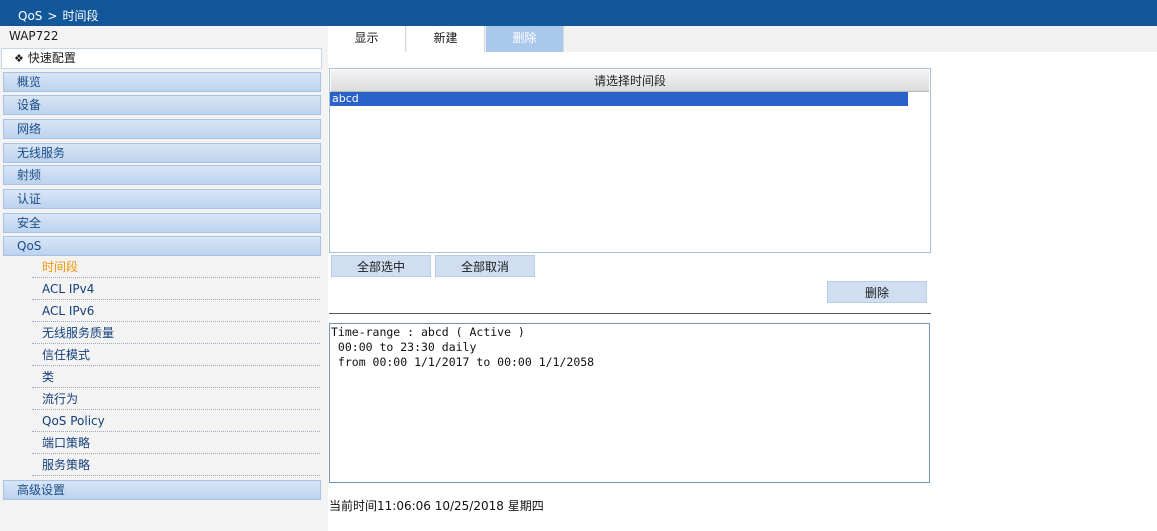  I want to click on sidebar-item-overview: 概览, so click(162, 82).